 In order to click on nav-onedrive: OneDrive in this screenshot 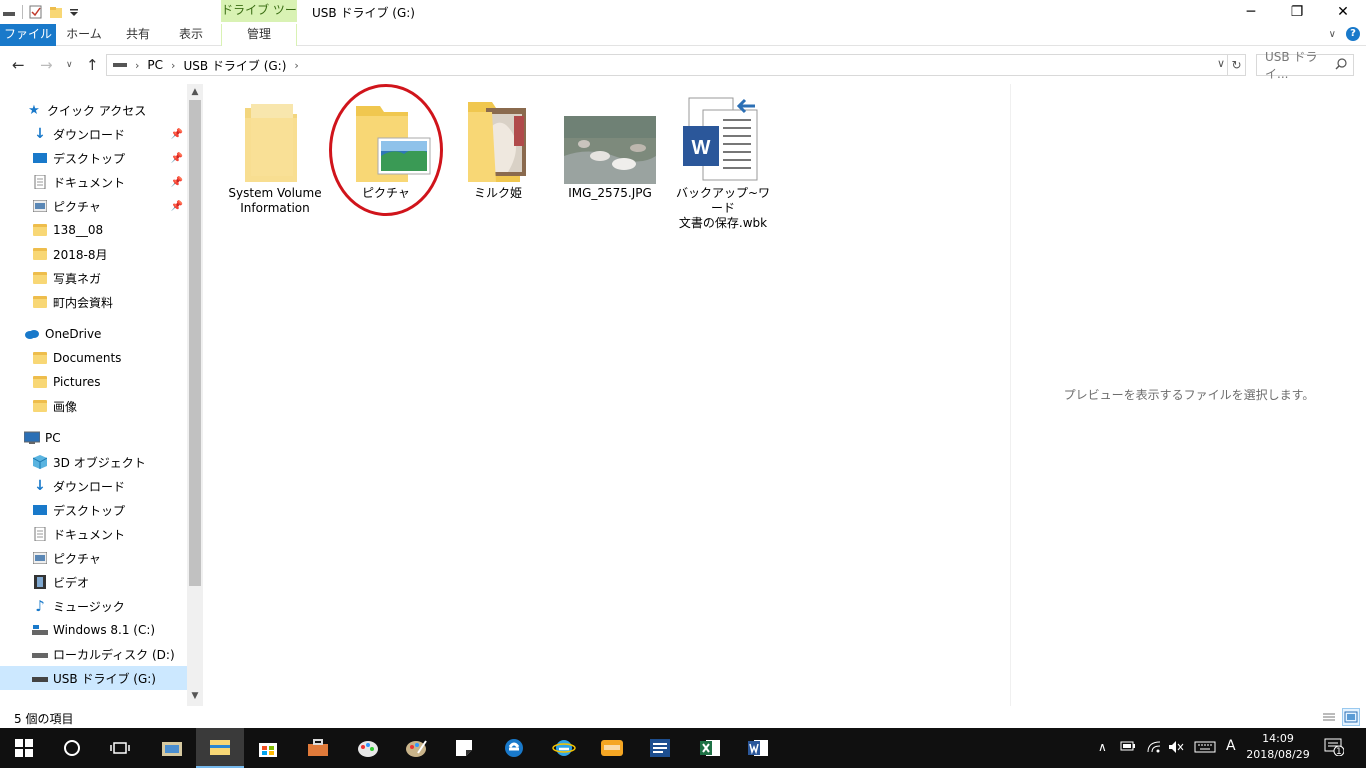, I will do `click(93, 334)`.